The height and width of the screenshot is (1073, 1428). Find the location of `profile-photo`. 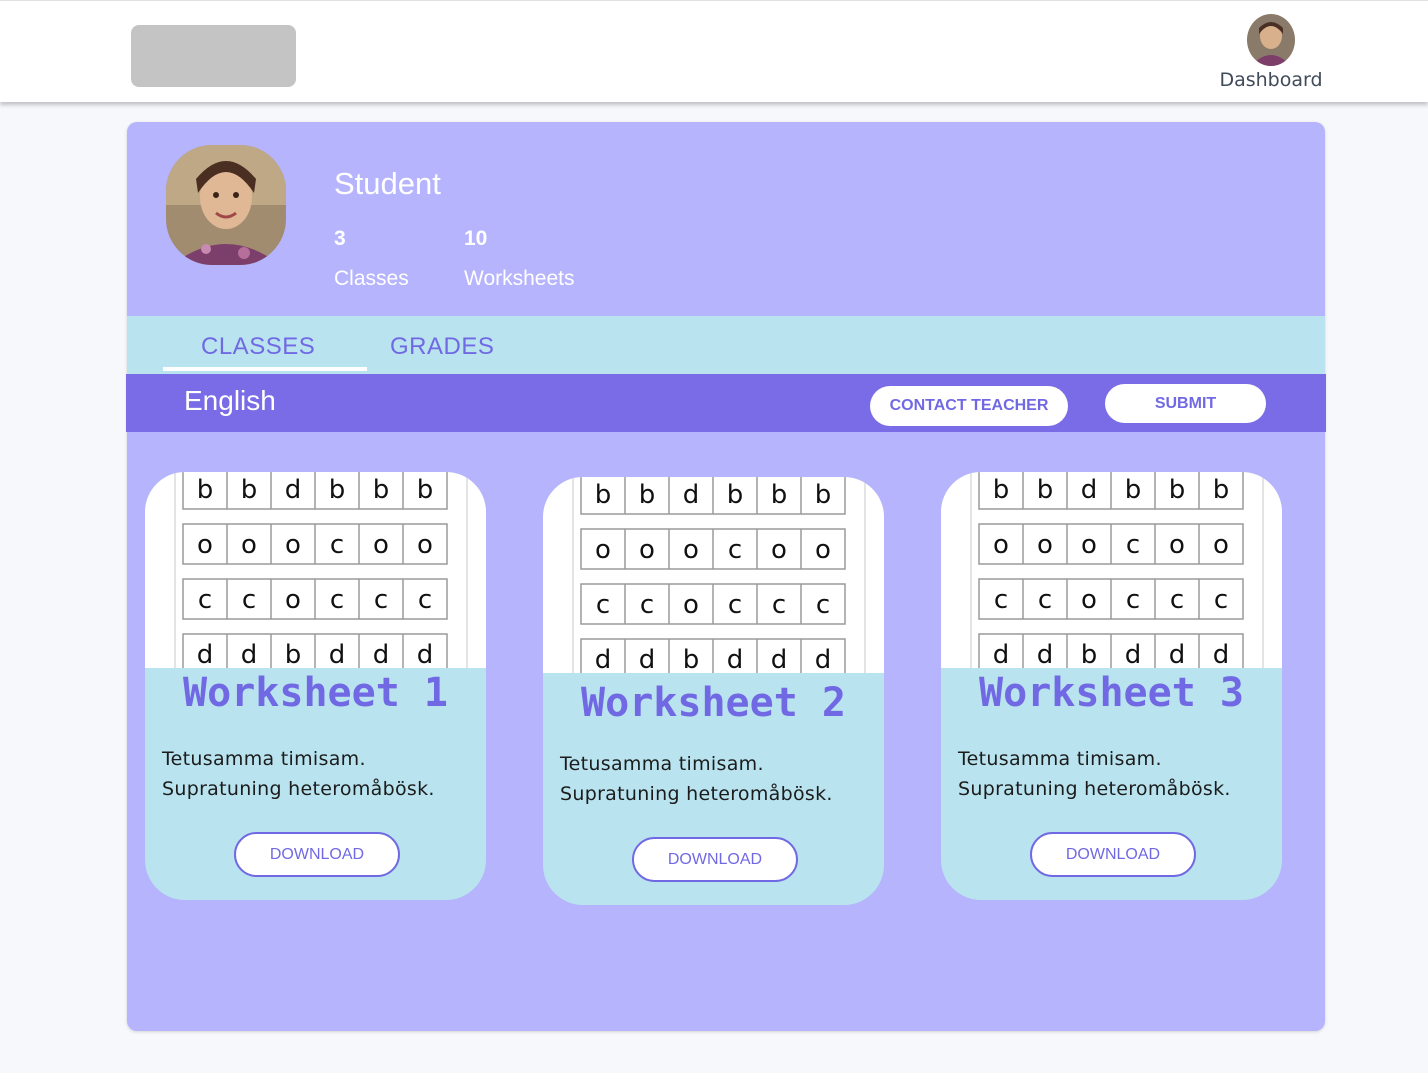

profile-photo is located at coordinates (226, 205).